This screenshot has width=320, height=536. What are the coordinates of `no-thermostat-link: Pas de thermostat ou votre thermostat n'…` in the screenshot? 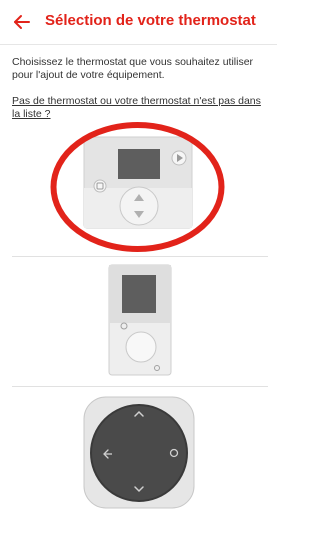 It's located at (140, 108).